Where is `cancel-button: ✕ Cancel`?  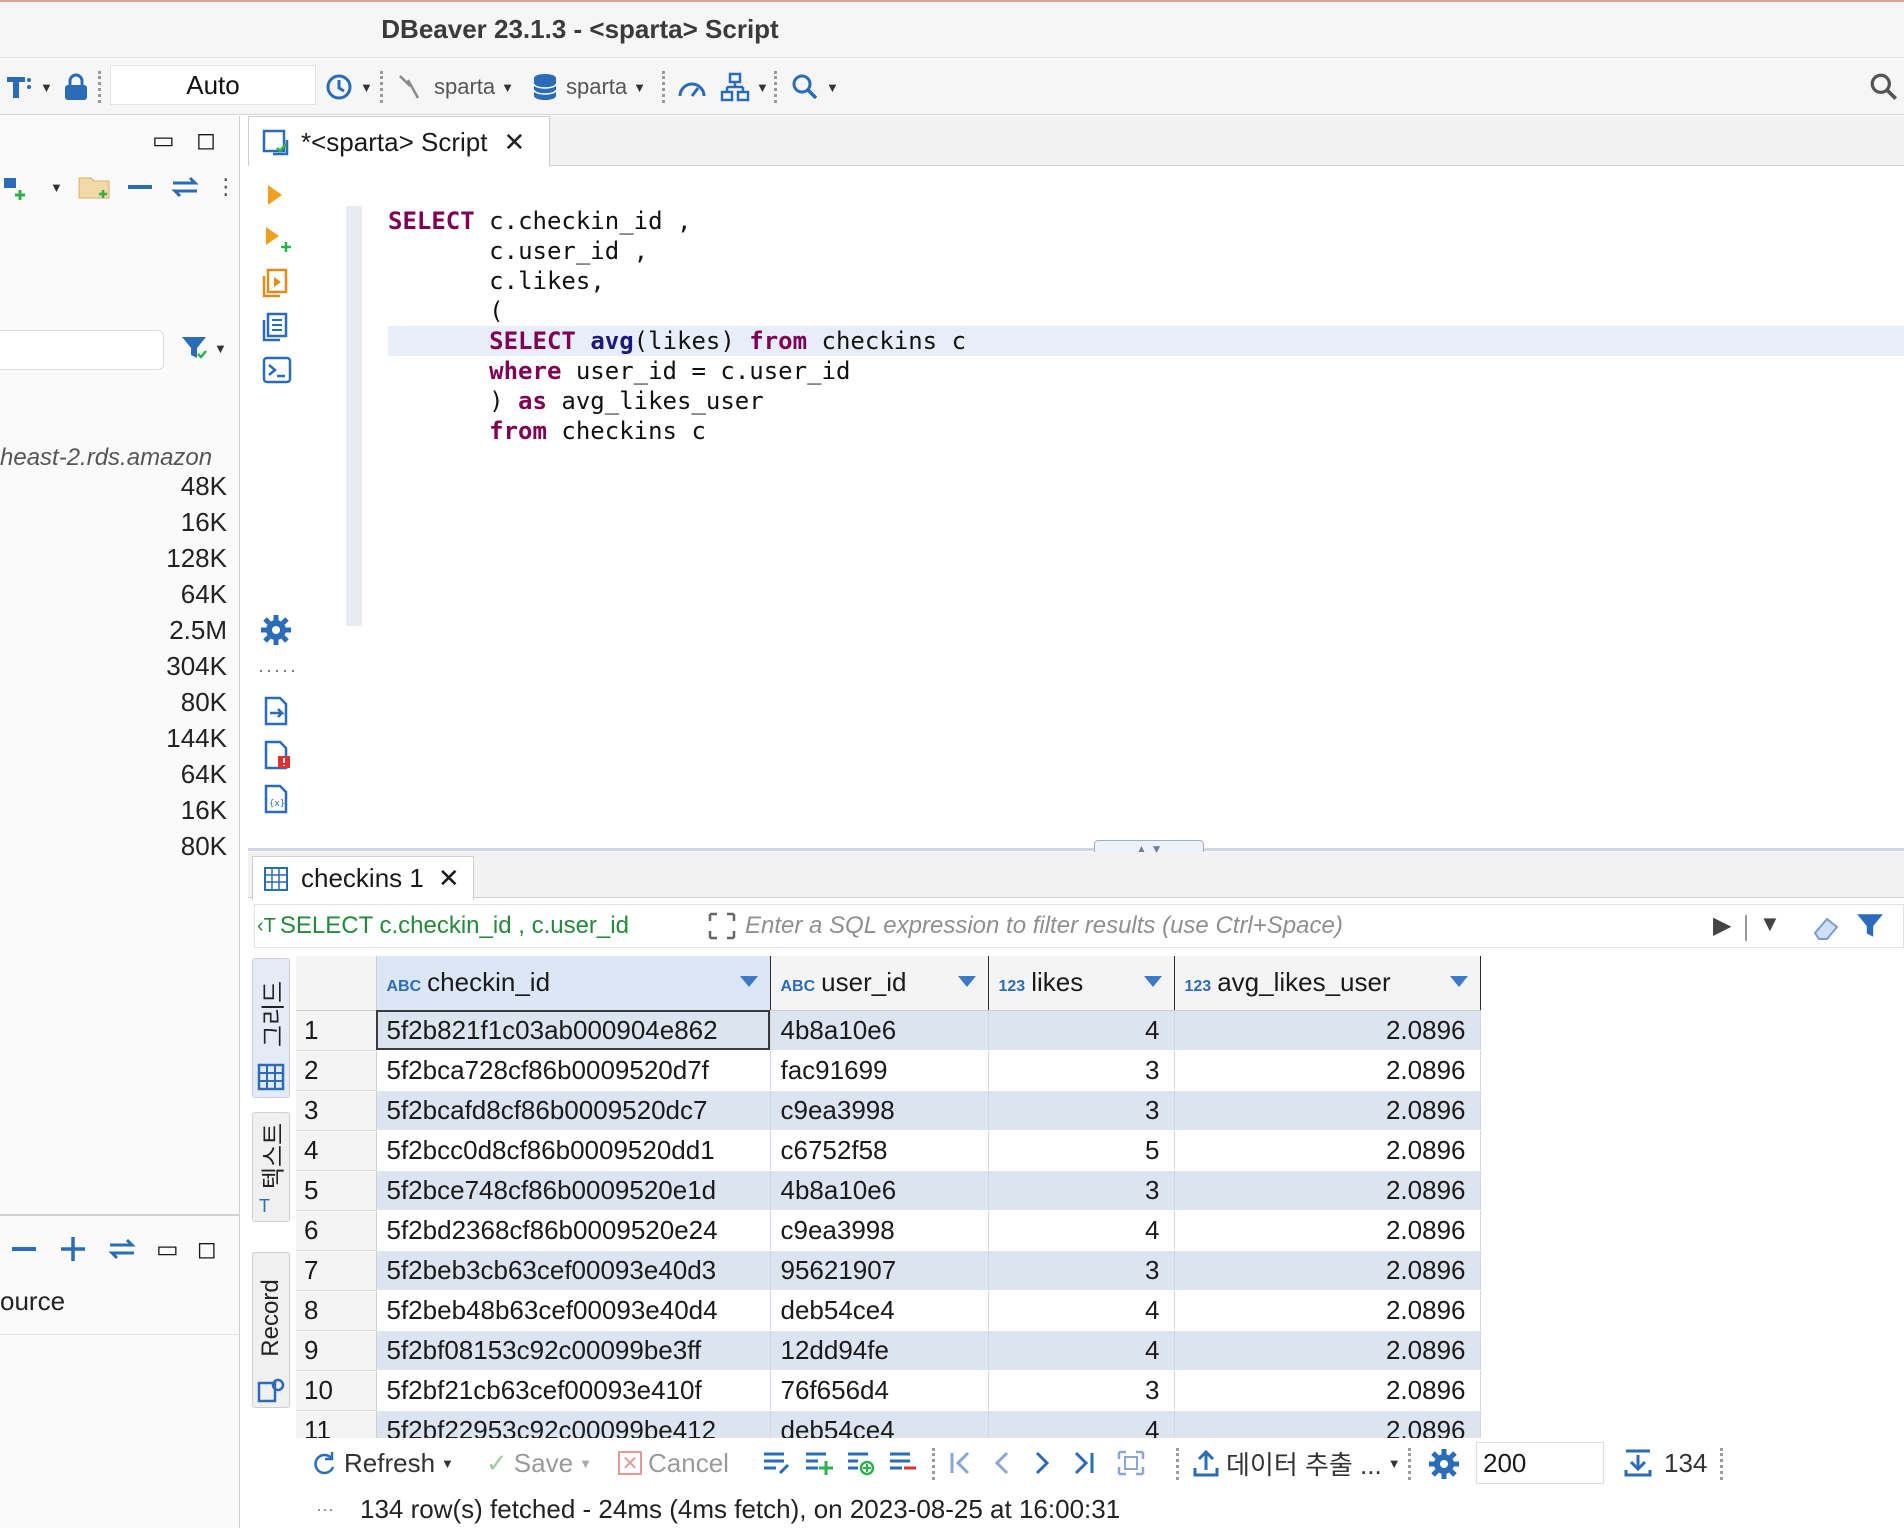
cancel-button: ✕ Cancel is located at coordinates (673, 1463).